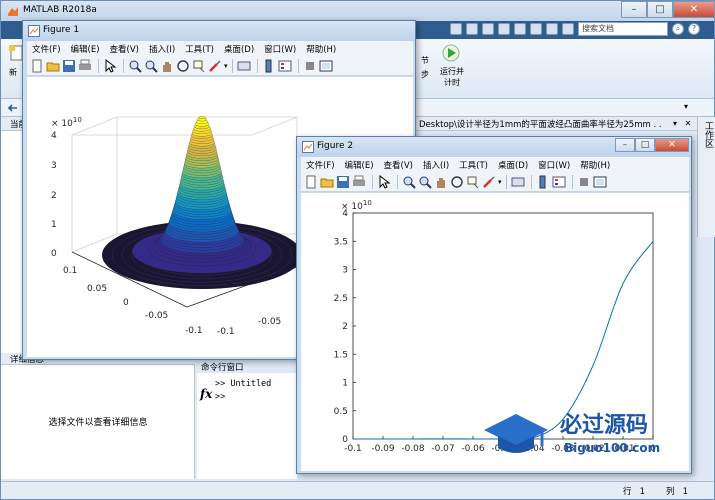 This screenshot has height=500, width=715. What do you see at coordinates (452, 82) in the screenshot?
I see `run-and-time-label-2: 计时` at bounding box center [452, 82].